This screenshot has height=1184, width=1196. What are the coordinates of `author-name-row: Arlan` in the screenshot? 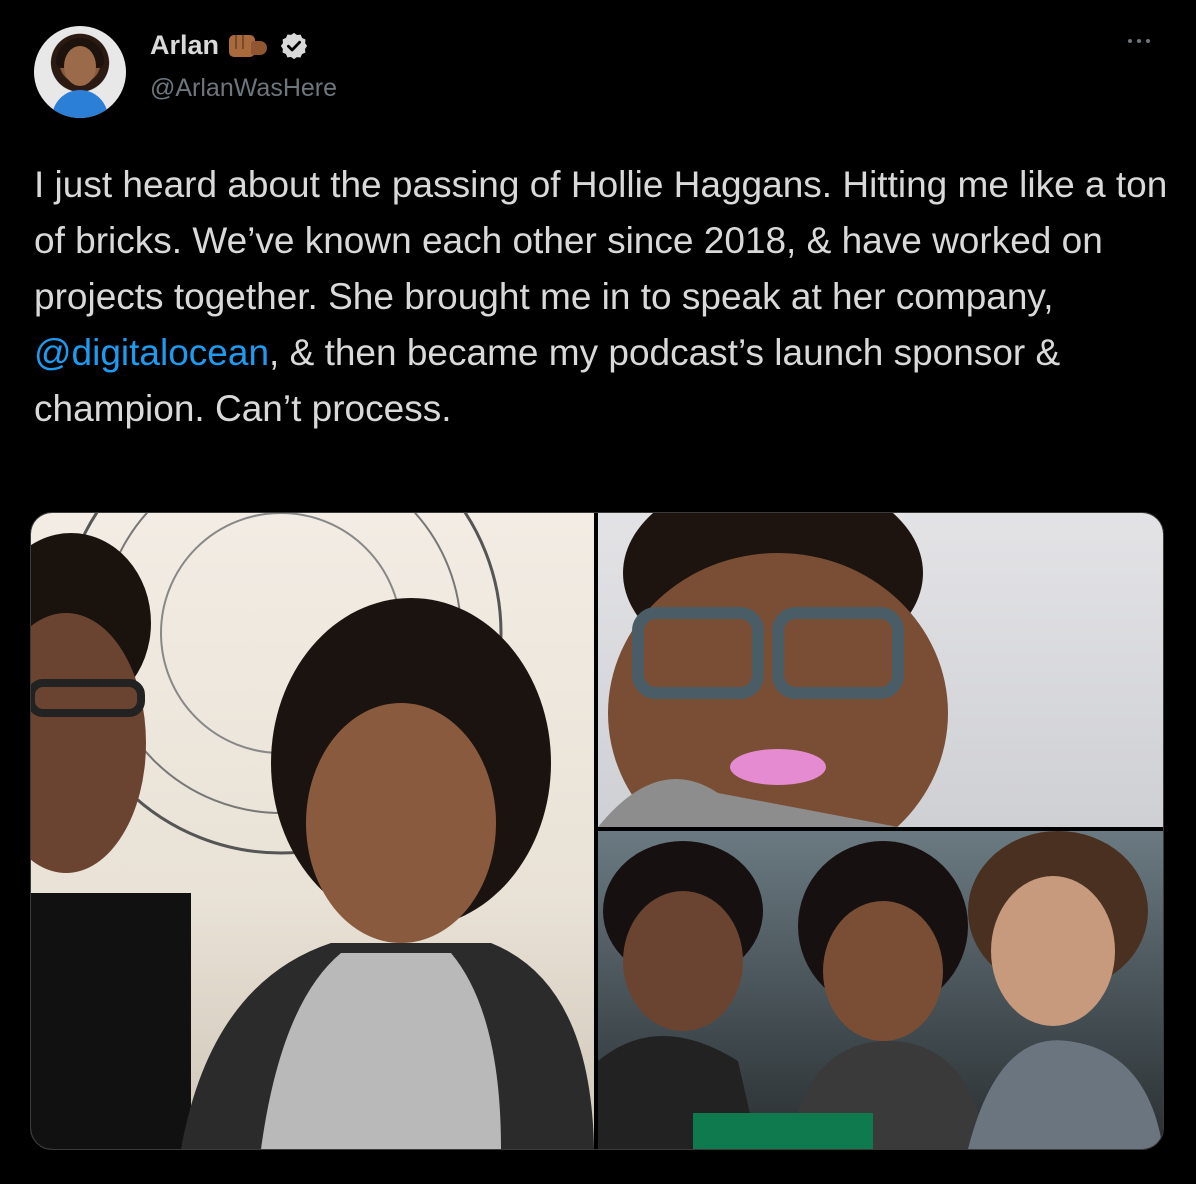 It's located at (229, 45).